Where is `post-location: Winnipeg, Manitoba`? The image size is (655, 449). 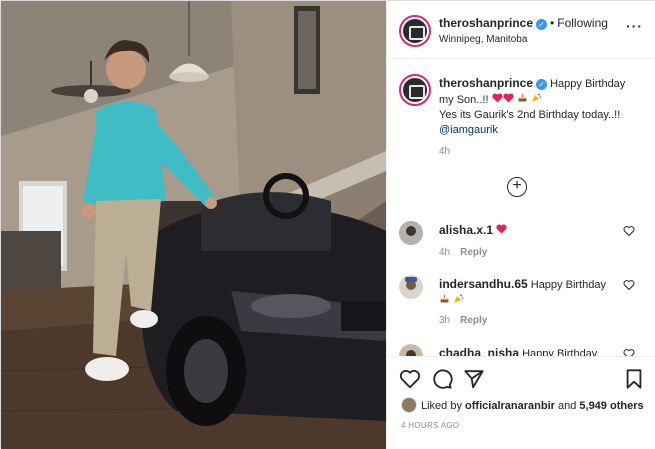 post-location: Winnipeg, Manitoba is located at coordinates (483, 39).